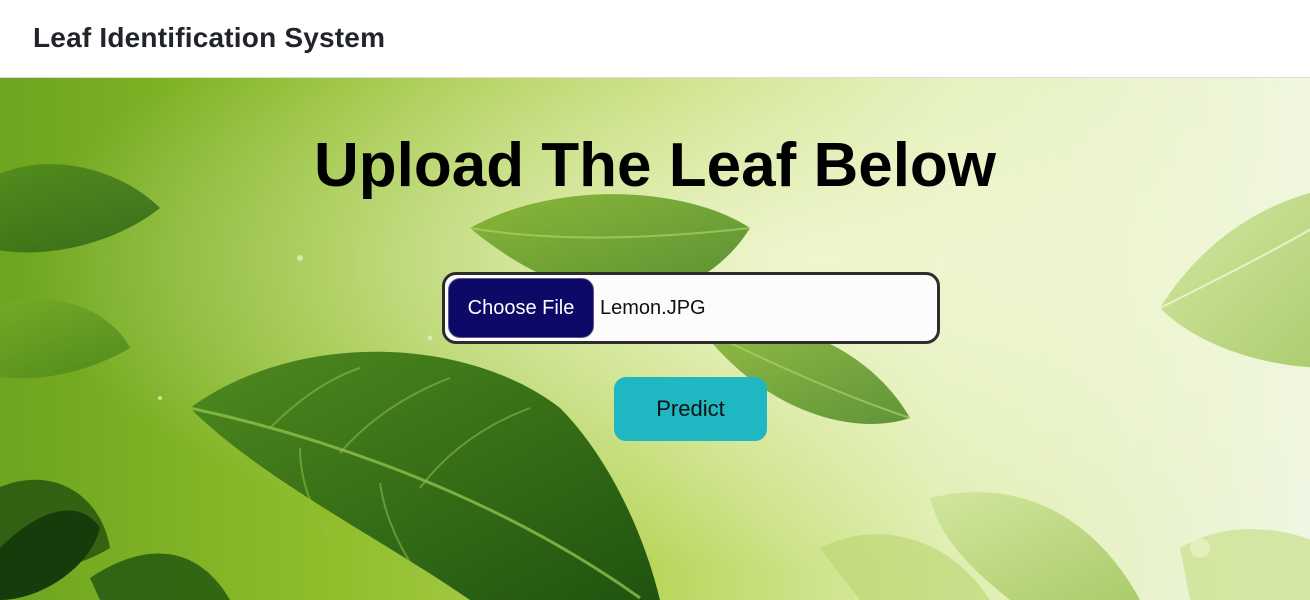 Image resolution: width=1310 pixels, height=600 pixels. What do you see at coordinates (655, 165) in the screenshot?
I see `page-heading: Upload The Leaf Below` at bounding box center [655, 165].